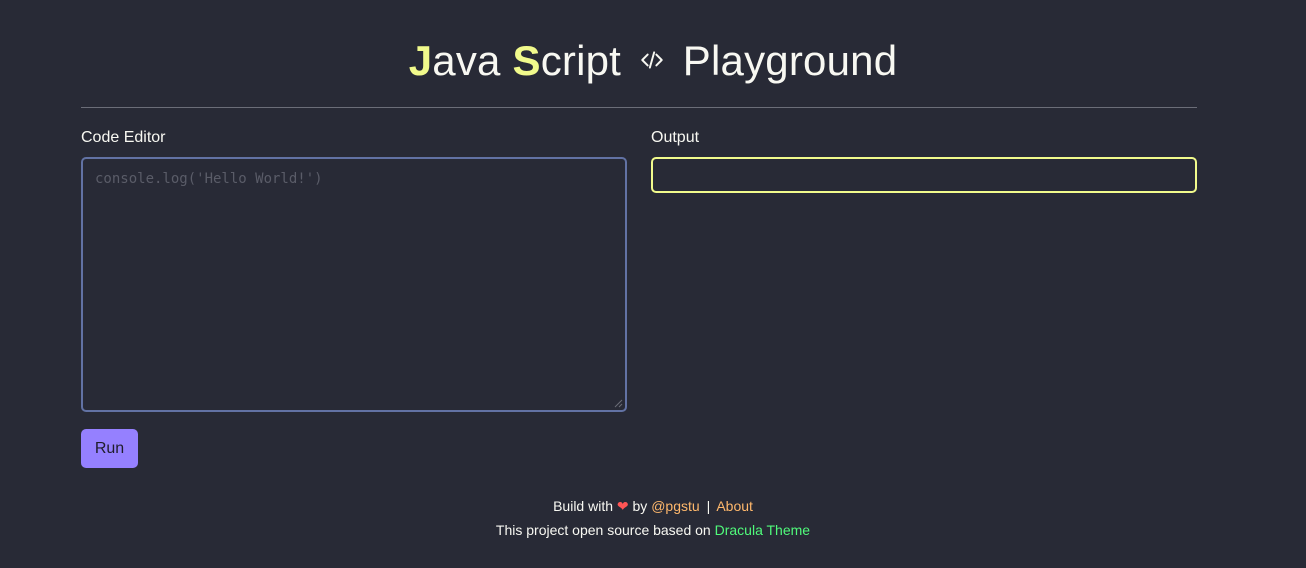  I want to click on output-label: Output, so click(675, 137).